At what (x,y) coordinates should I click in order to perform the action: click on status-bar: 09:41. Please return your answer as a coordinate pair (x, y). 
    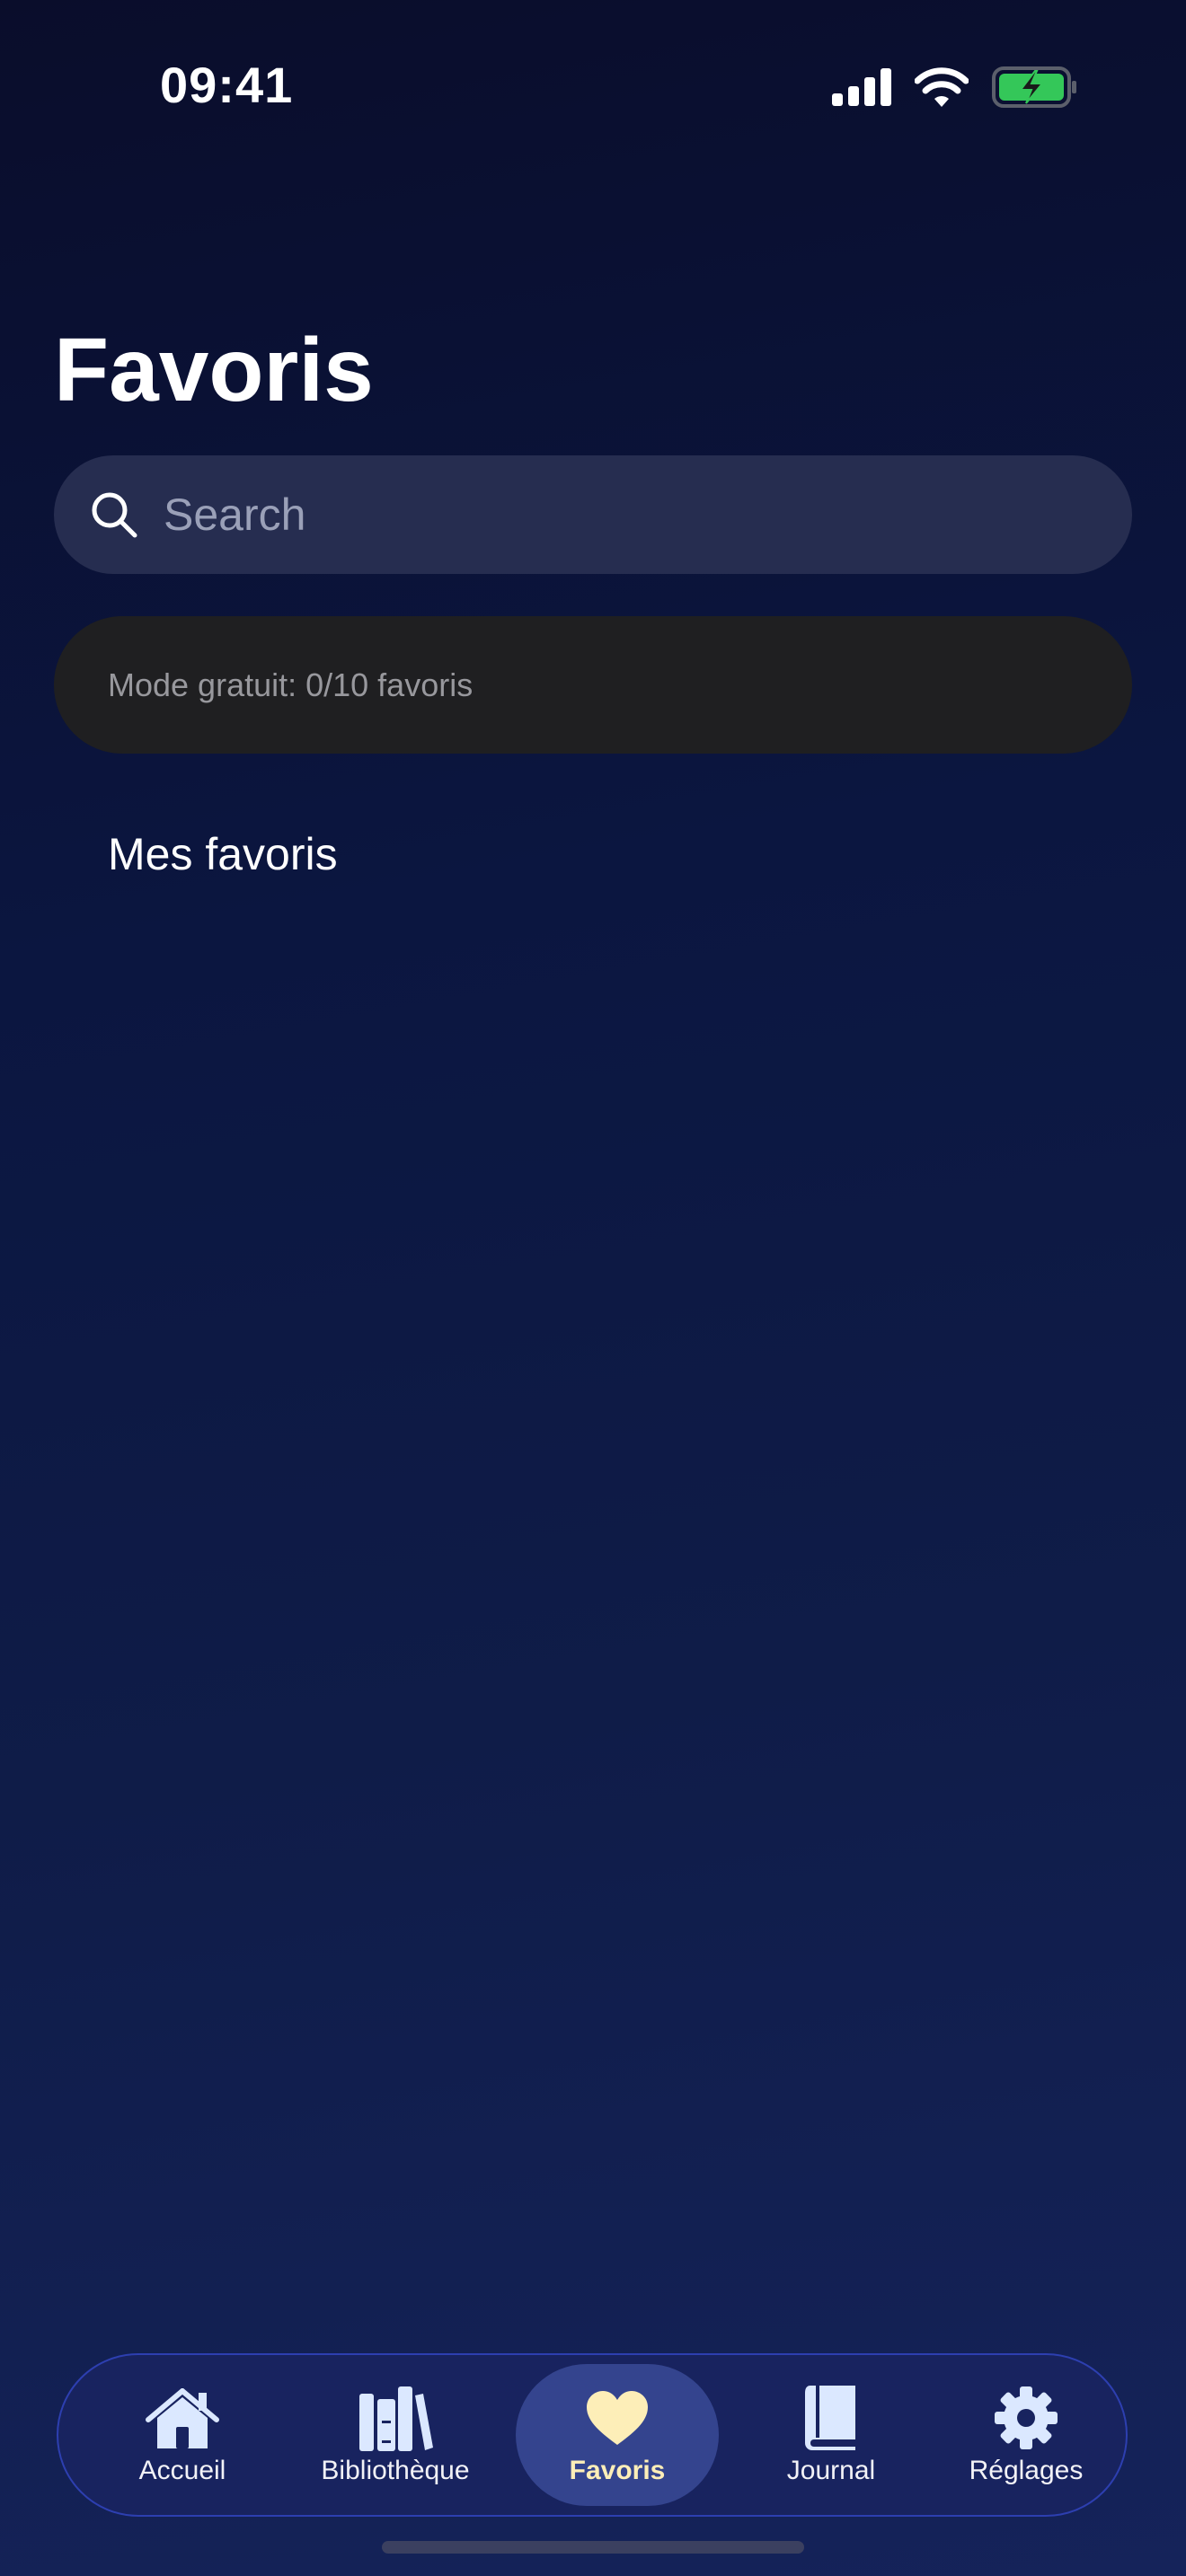
    Looking at the image, I should click on (593, 85).